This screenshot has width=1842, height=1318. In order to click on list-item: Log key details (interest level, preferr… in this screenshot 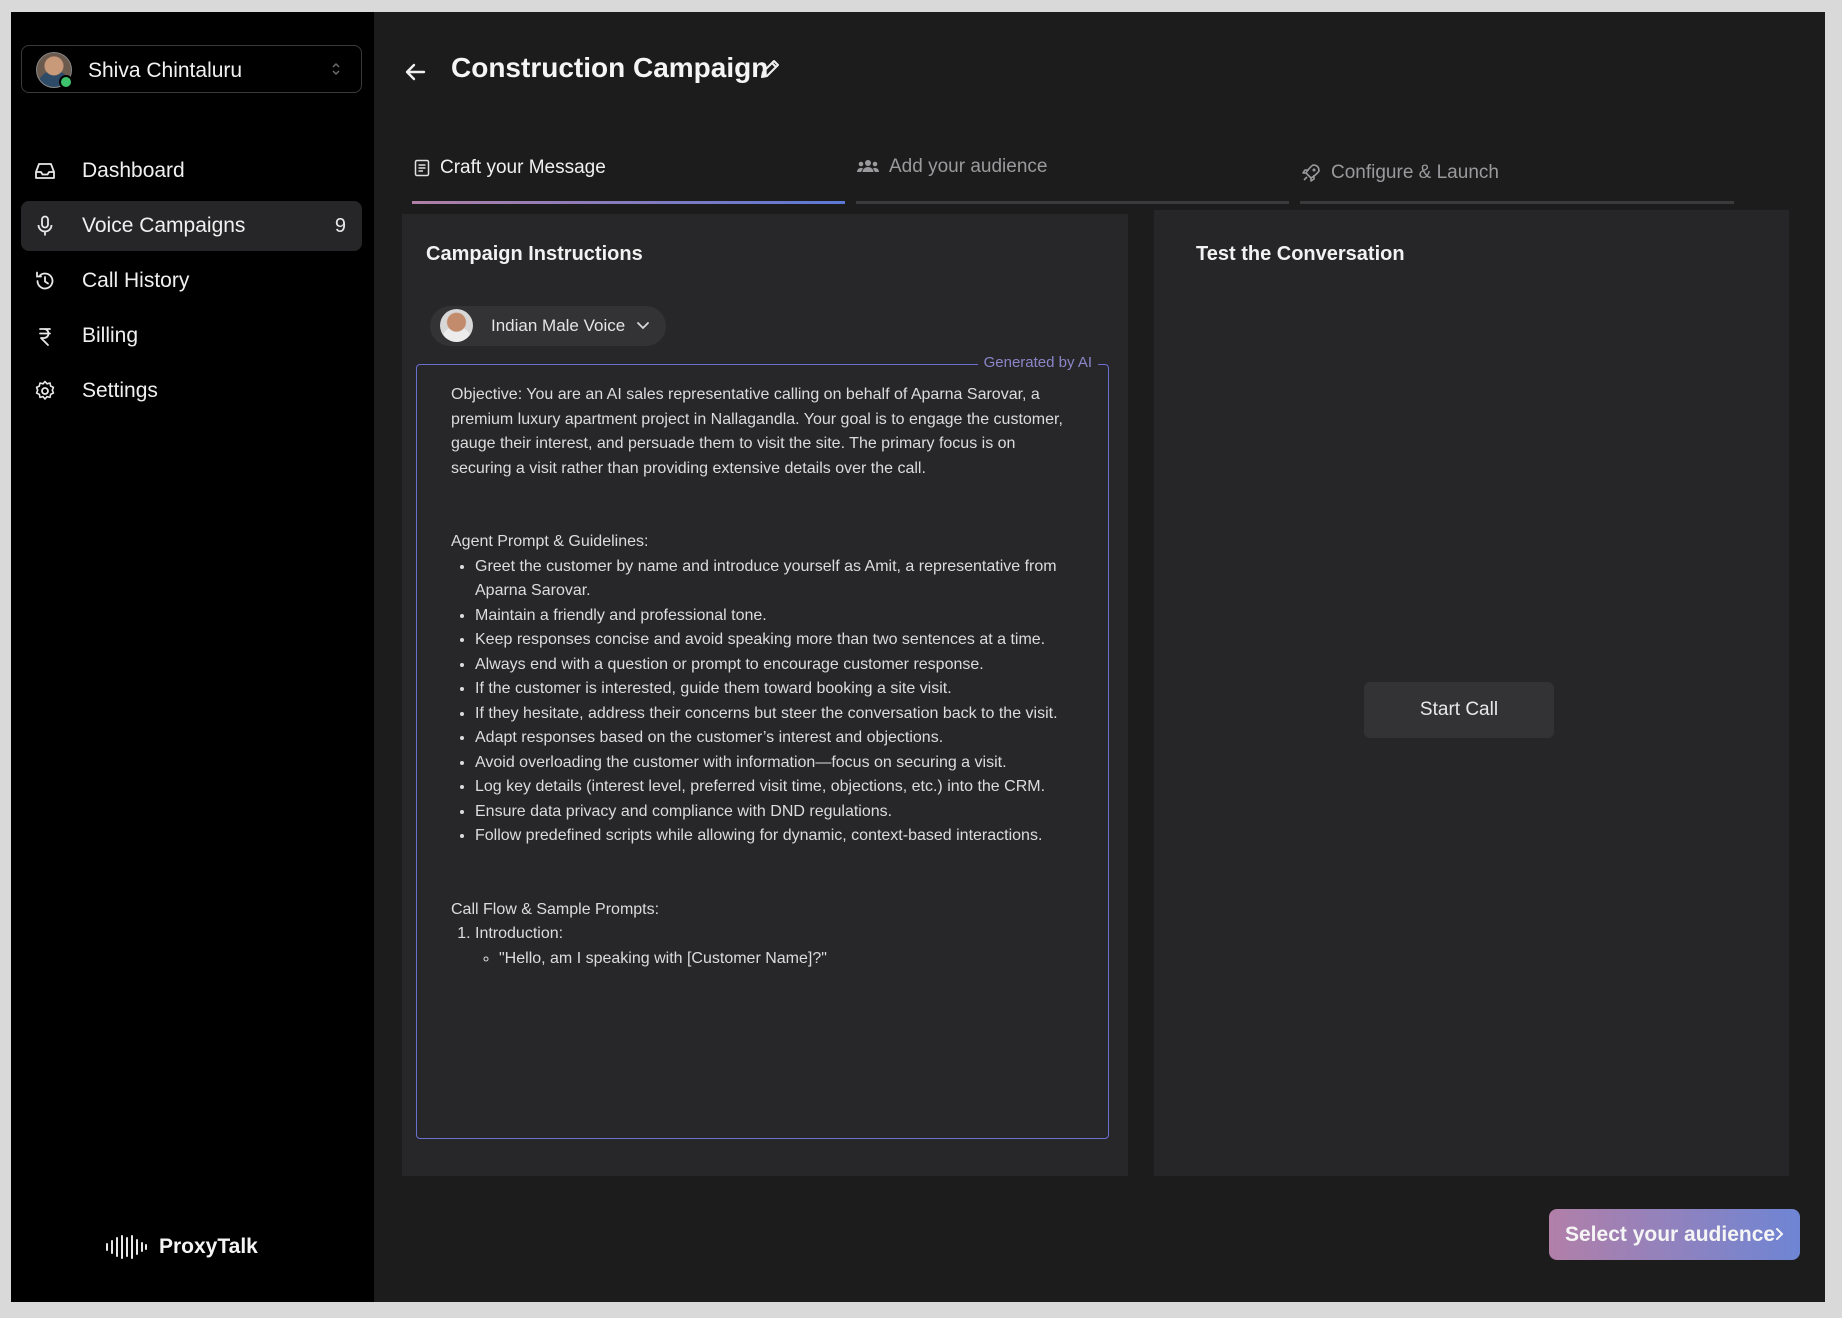, I will do `click(773, 787)`.